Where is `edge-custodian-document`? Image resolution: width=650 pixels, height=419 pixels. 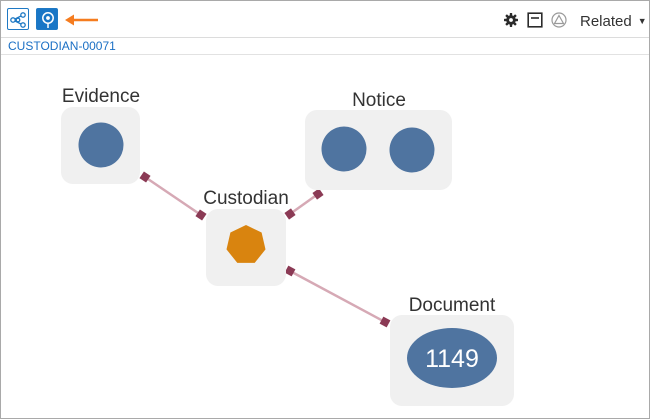
edge-custodian-document is located at coordinates (337, 296).